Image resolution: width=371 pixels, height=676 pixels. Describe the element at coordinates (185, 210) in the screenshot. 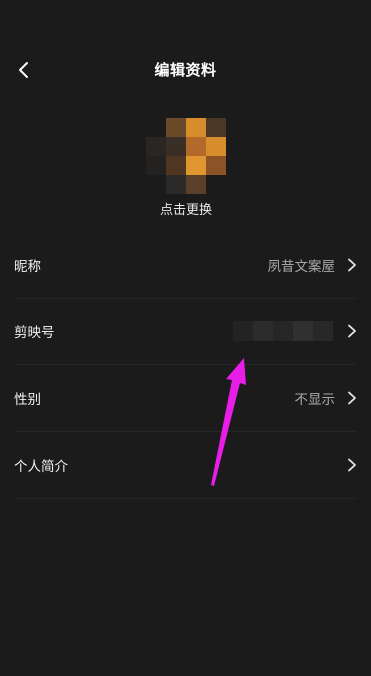

I see `change-avatar-label: 点击更换` at that location.